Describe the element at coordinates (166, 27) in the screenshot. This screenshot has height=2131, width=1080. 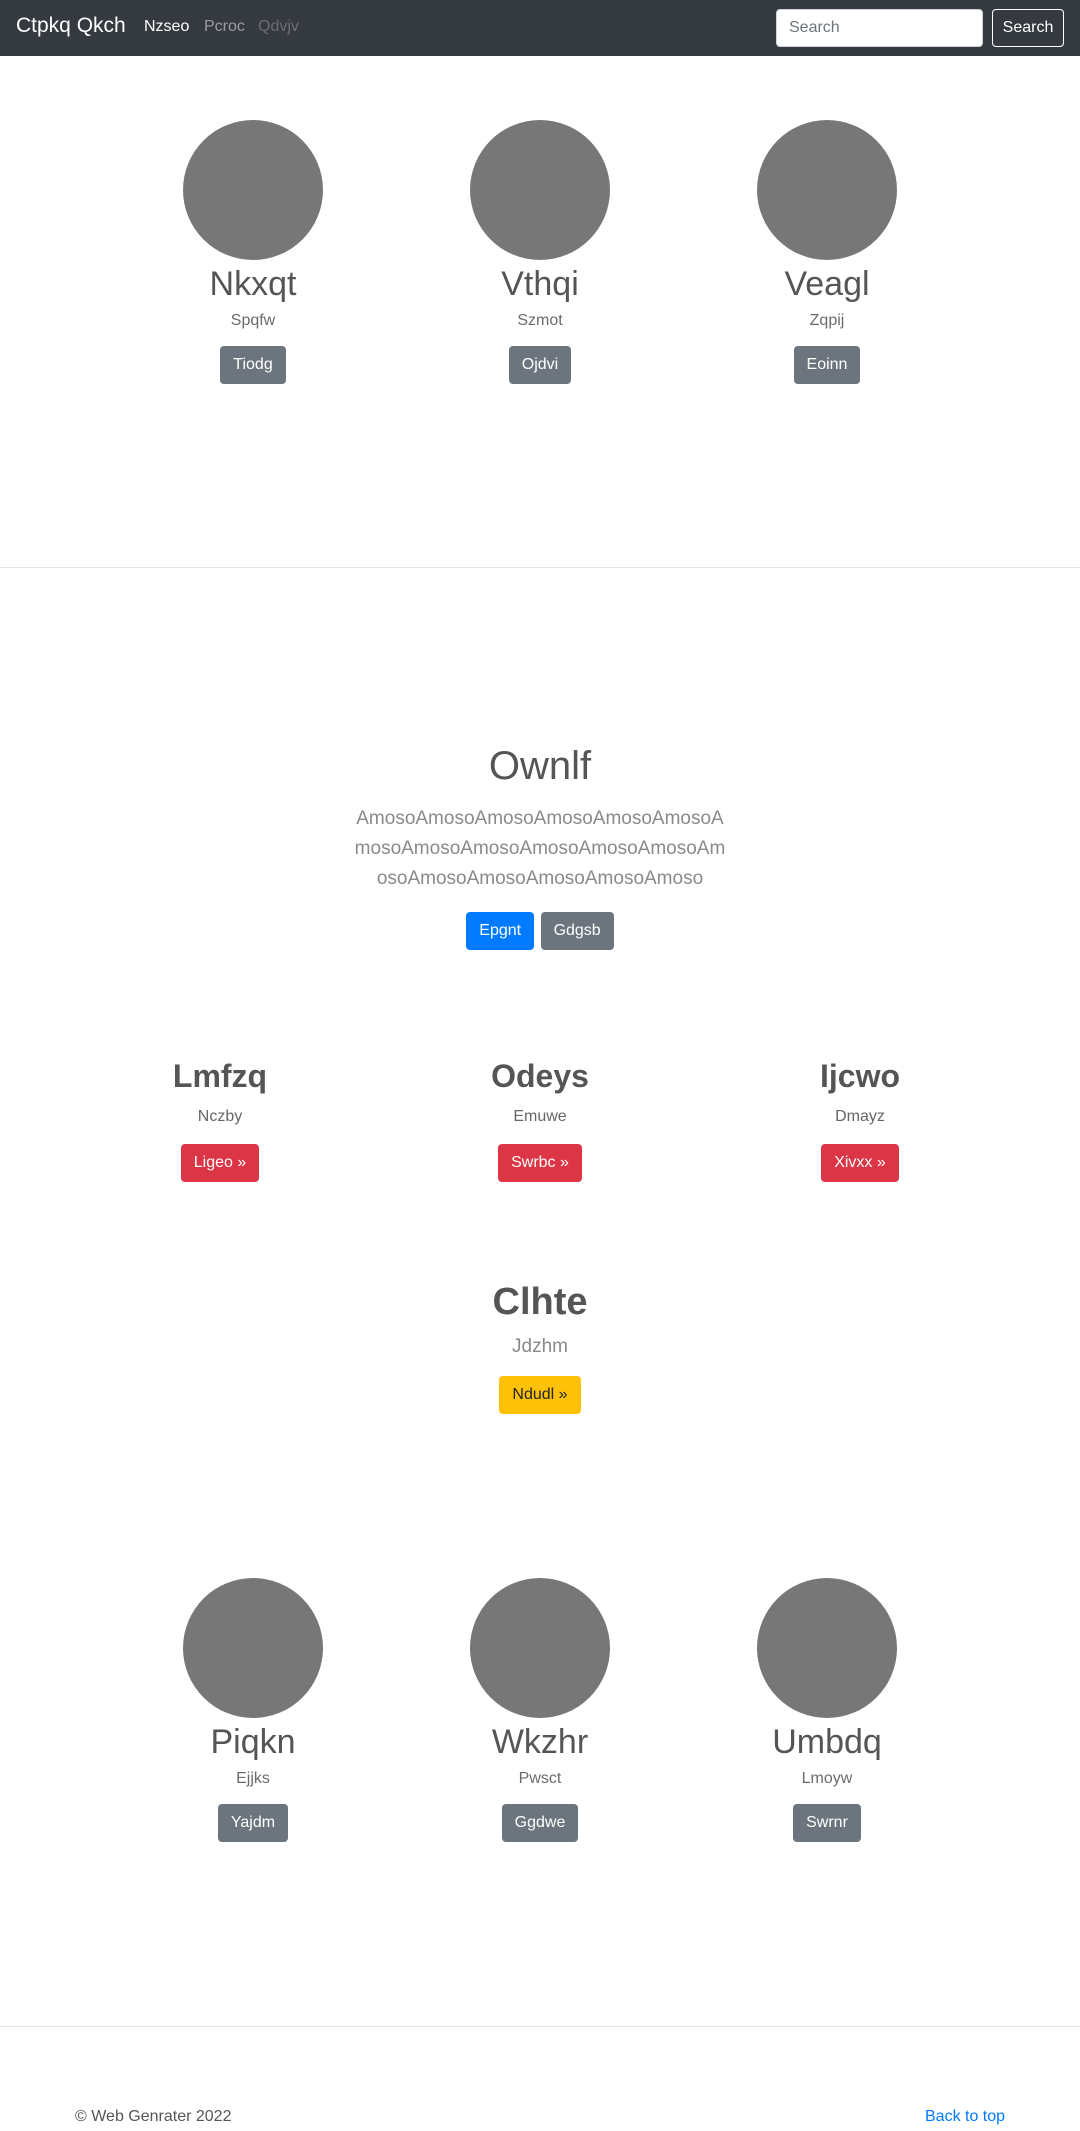
I see `nav-link-nzseo: Nzseo` at that location.